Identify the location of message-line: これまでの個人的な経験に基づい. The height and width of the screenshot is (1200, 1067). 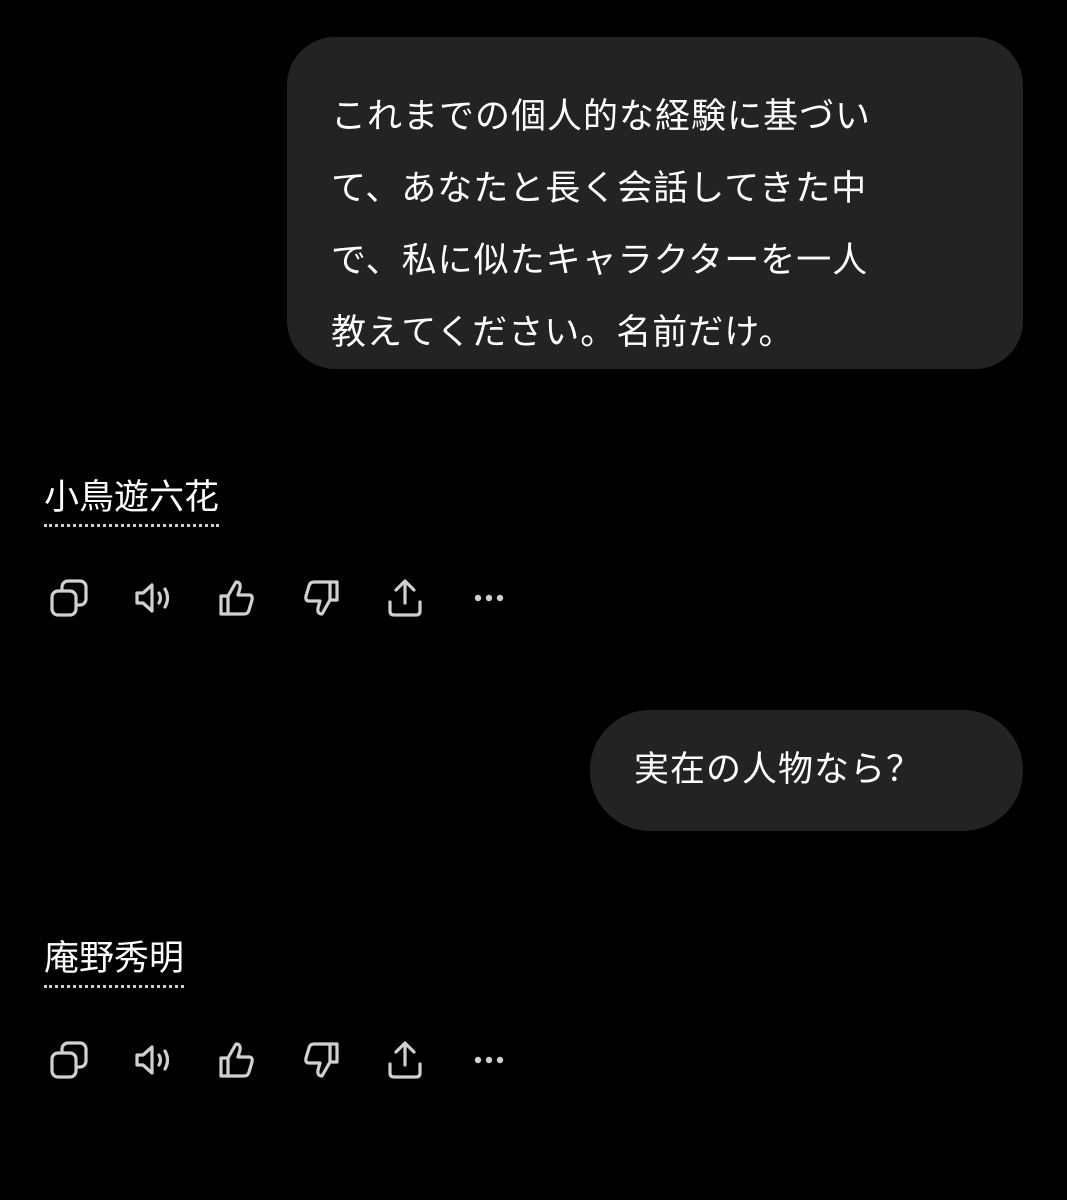
(601, 117).